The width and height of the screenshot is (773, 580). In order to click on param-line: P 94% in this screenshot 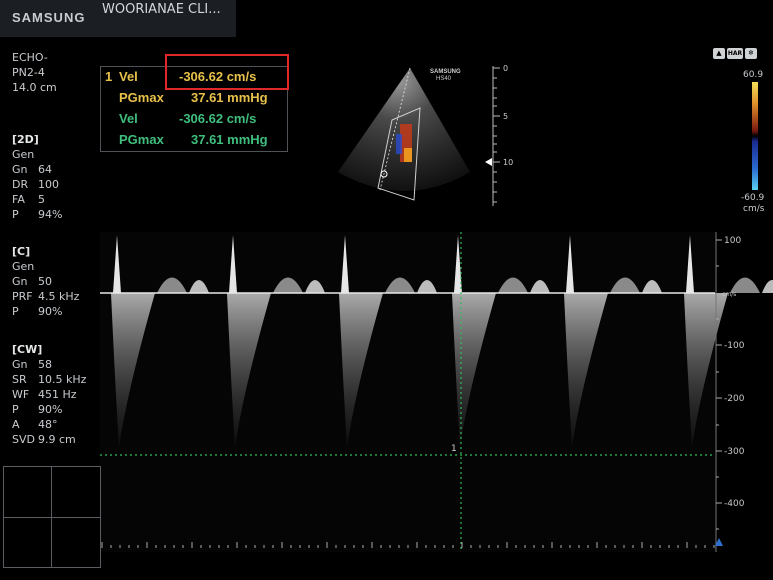, I will do `click(37, 214)`.